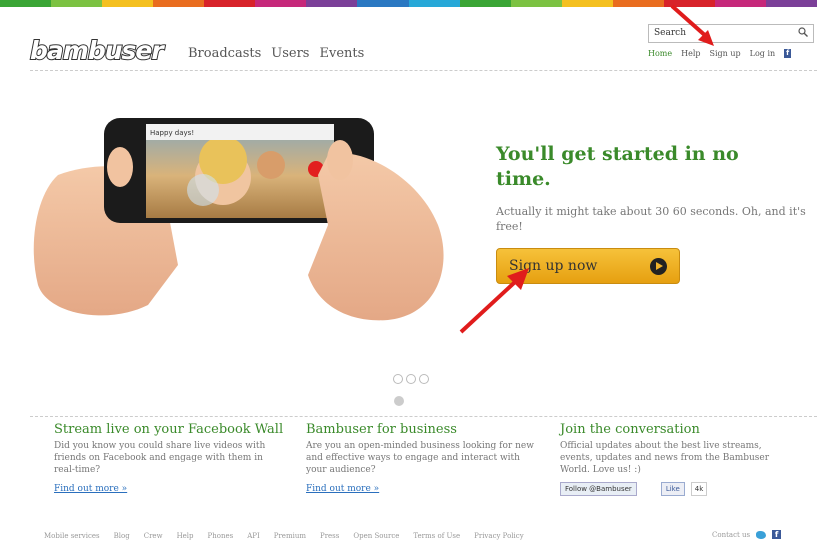 The image size is (817, 544). Describe the element at coordinates (436, 536) in the screenshot. I see `footer-link: Terms of Use` at that location.